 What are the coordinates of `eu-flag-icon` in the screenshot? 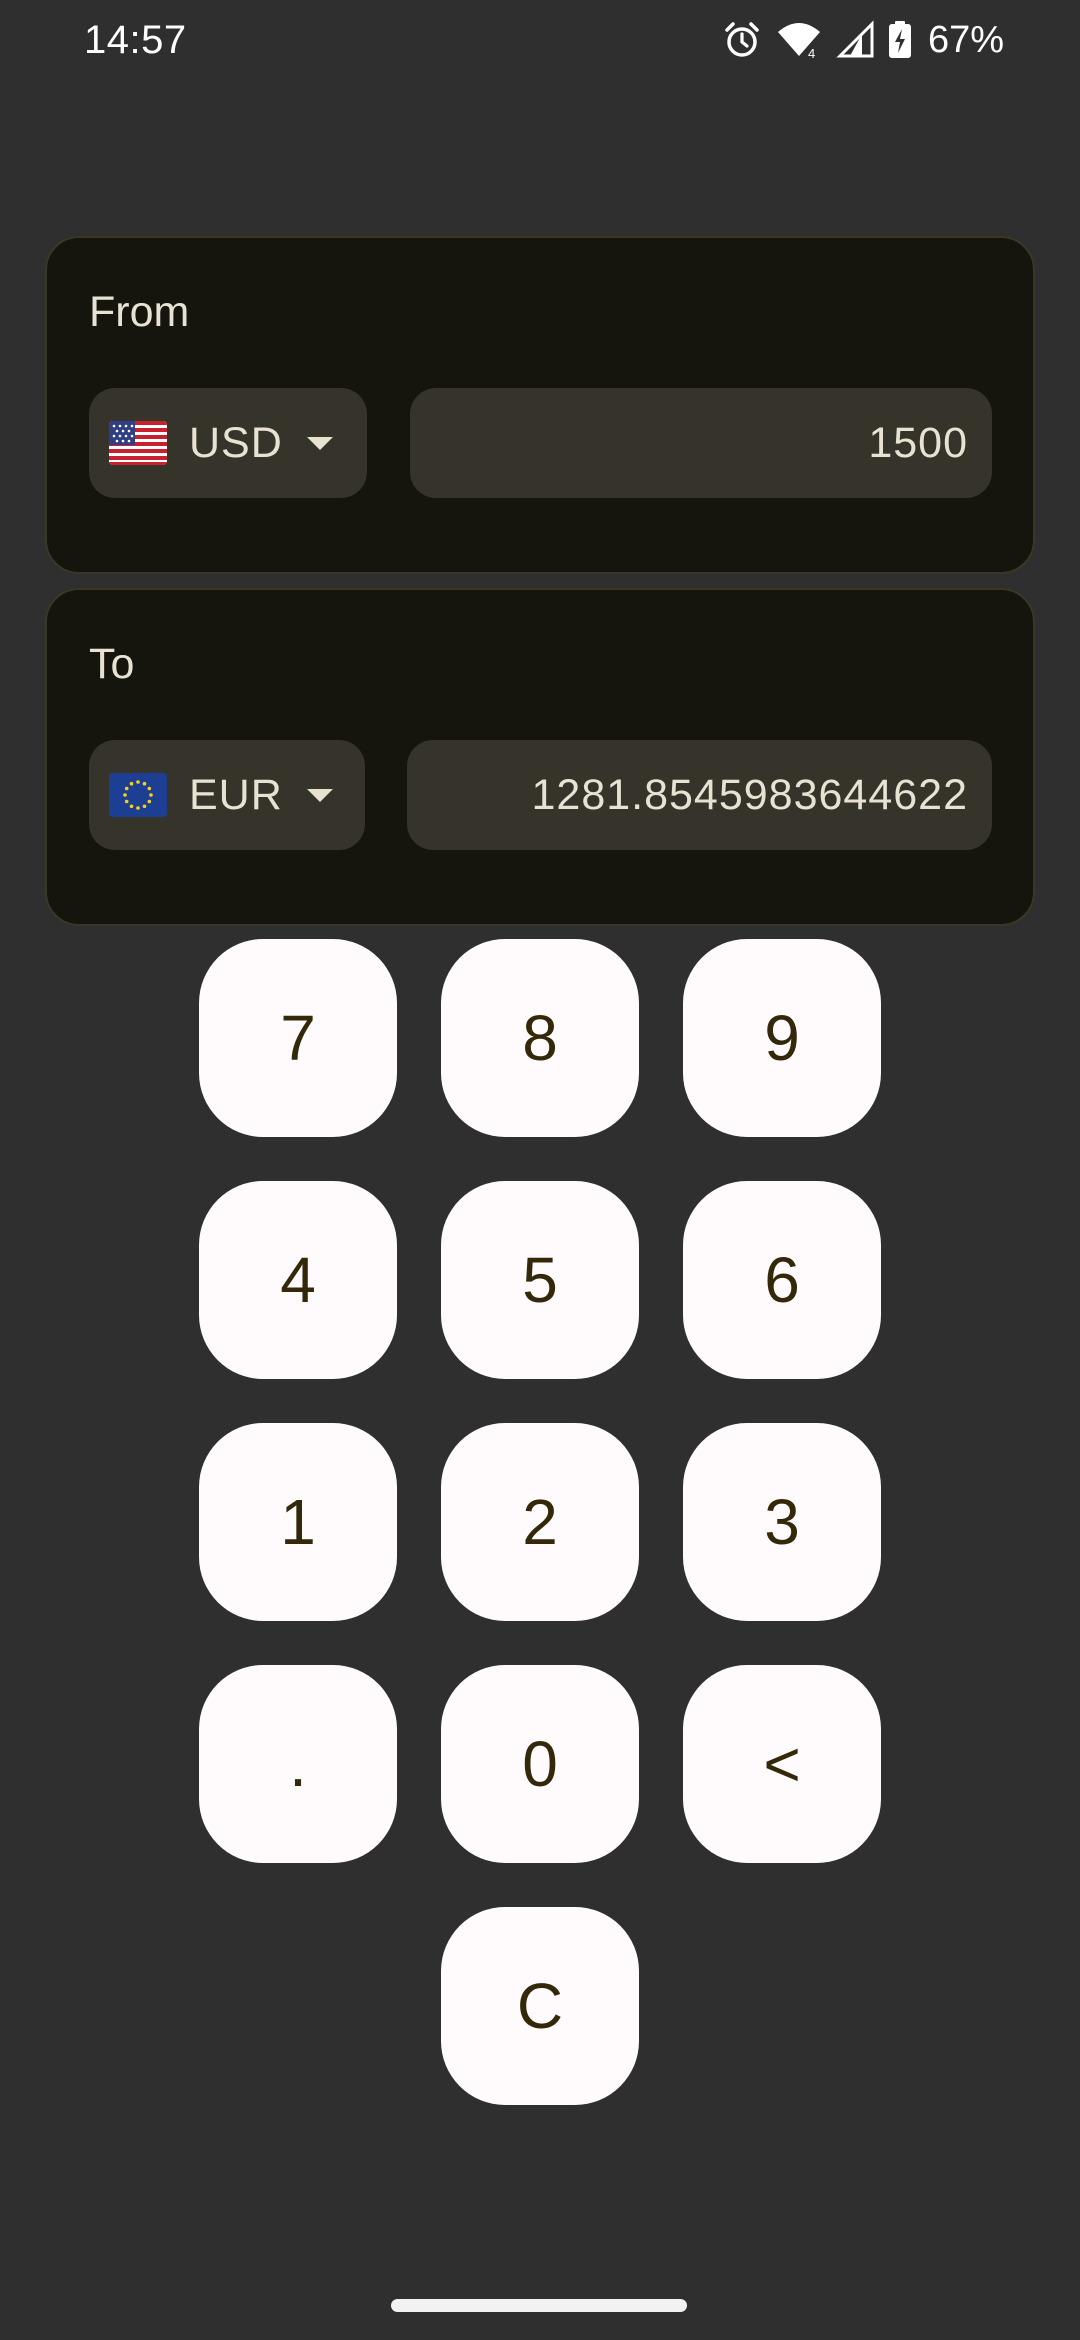 It's located at (138, 795).